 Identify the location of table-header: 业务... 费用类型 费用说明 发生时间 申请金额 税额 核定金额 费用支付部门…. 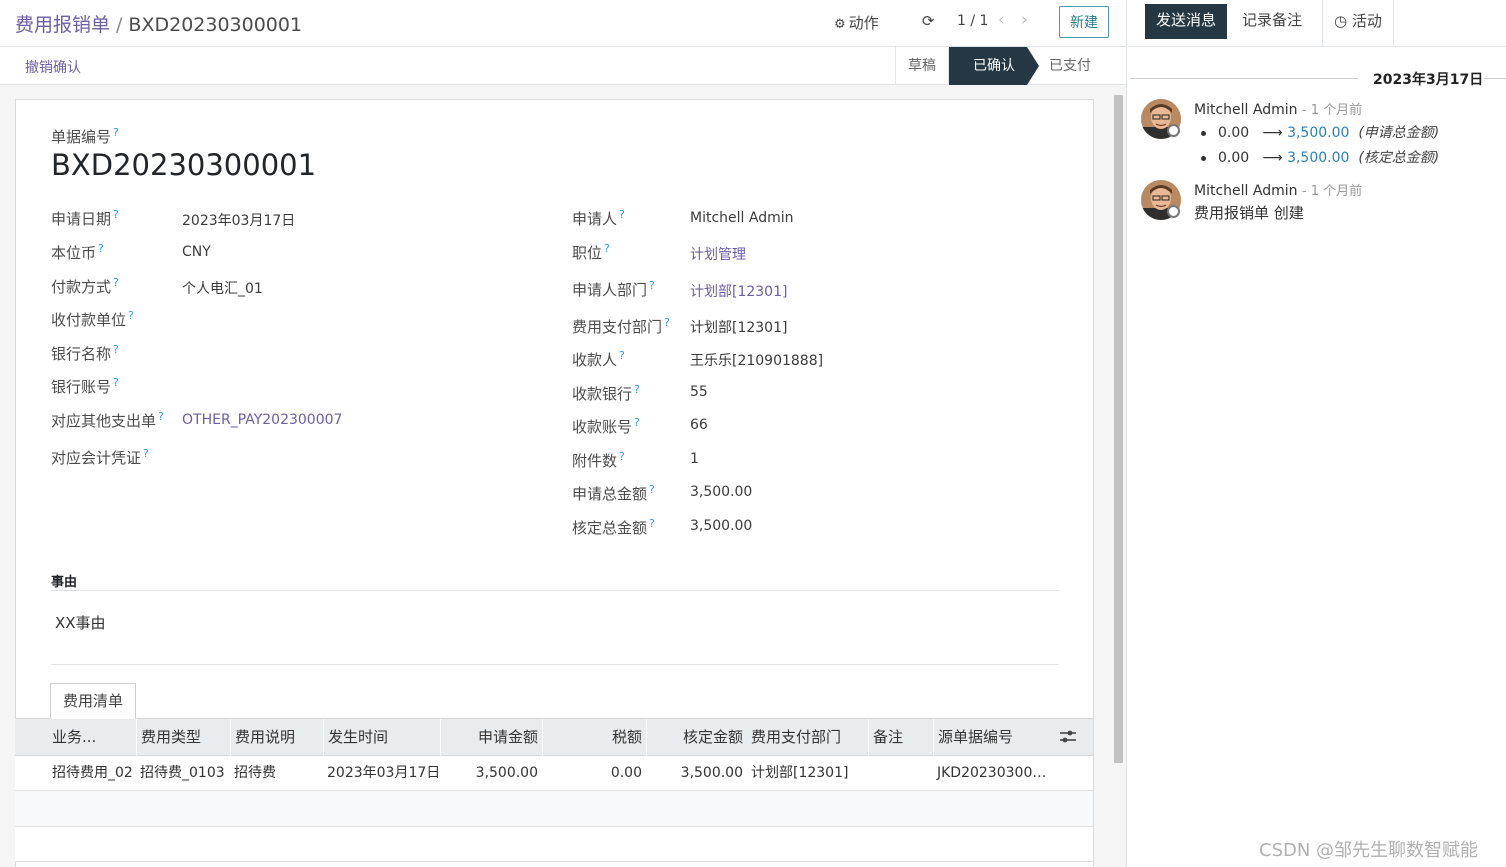
(554, 737).